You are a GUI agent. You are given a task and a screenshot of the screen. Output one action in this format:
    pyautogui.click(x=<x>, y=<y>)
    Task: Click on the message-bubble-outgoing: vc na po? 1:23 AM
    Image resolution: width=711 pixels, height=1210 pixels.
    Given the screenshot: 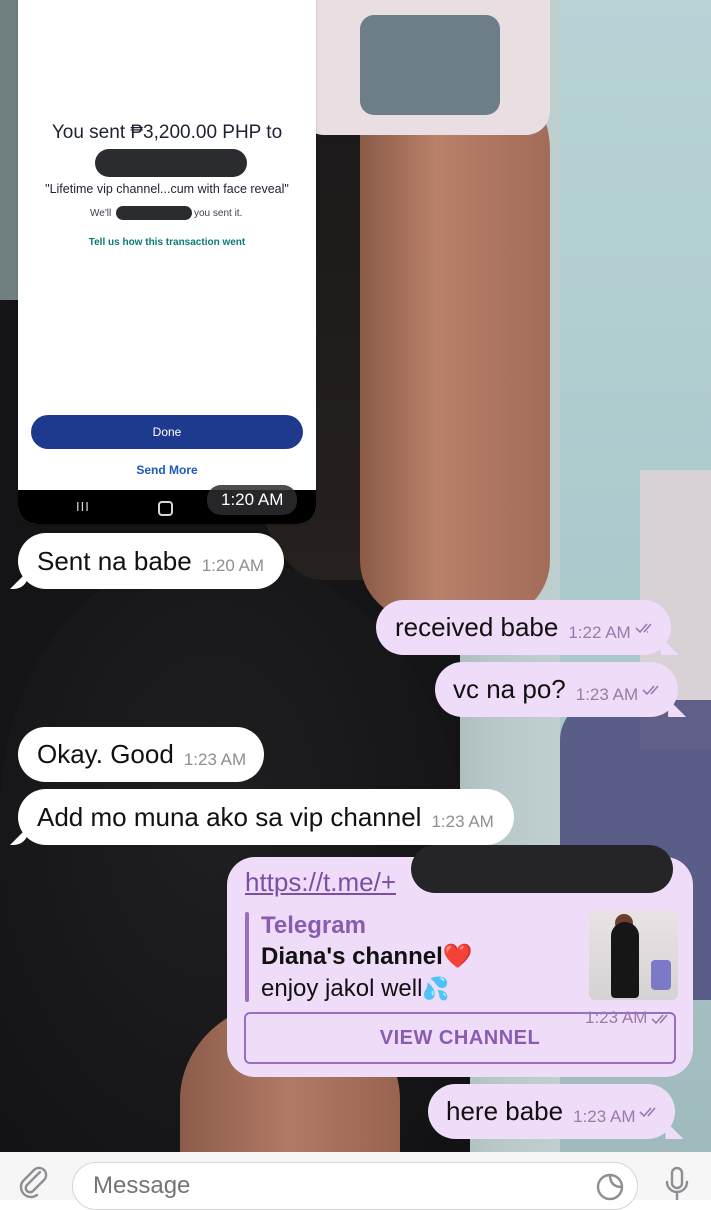 What is the action you would take?
    pyautogui.click(x=561, y=689)
    